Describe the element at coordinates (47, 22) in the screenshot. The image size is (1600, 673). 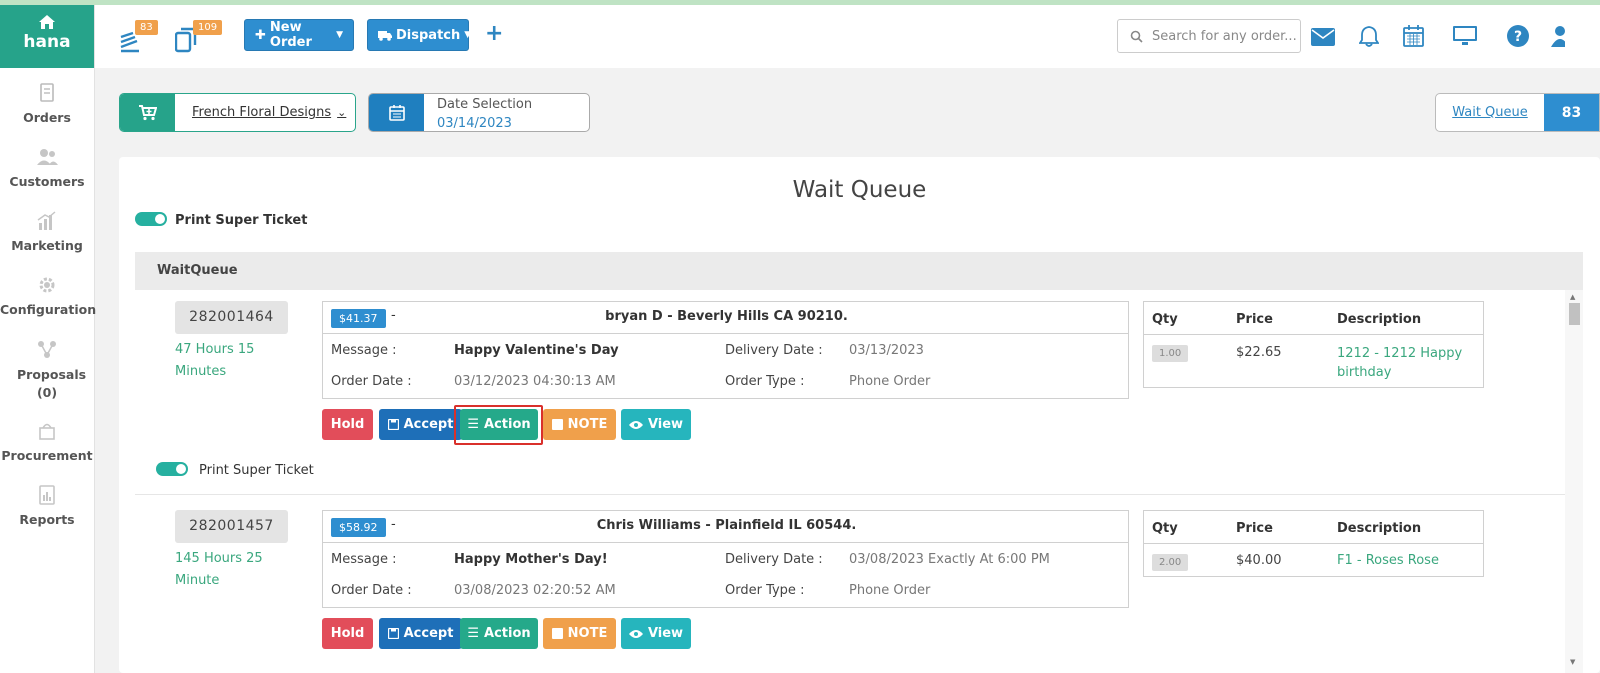
I see `home-icon` at that location.